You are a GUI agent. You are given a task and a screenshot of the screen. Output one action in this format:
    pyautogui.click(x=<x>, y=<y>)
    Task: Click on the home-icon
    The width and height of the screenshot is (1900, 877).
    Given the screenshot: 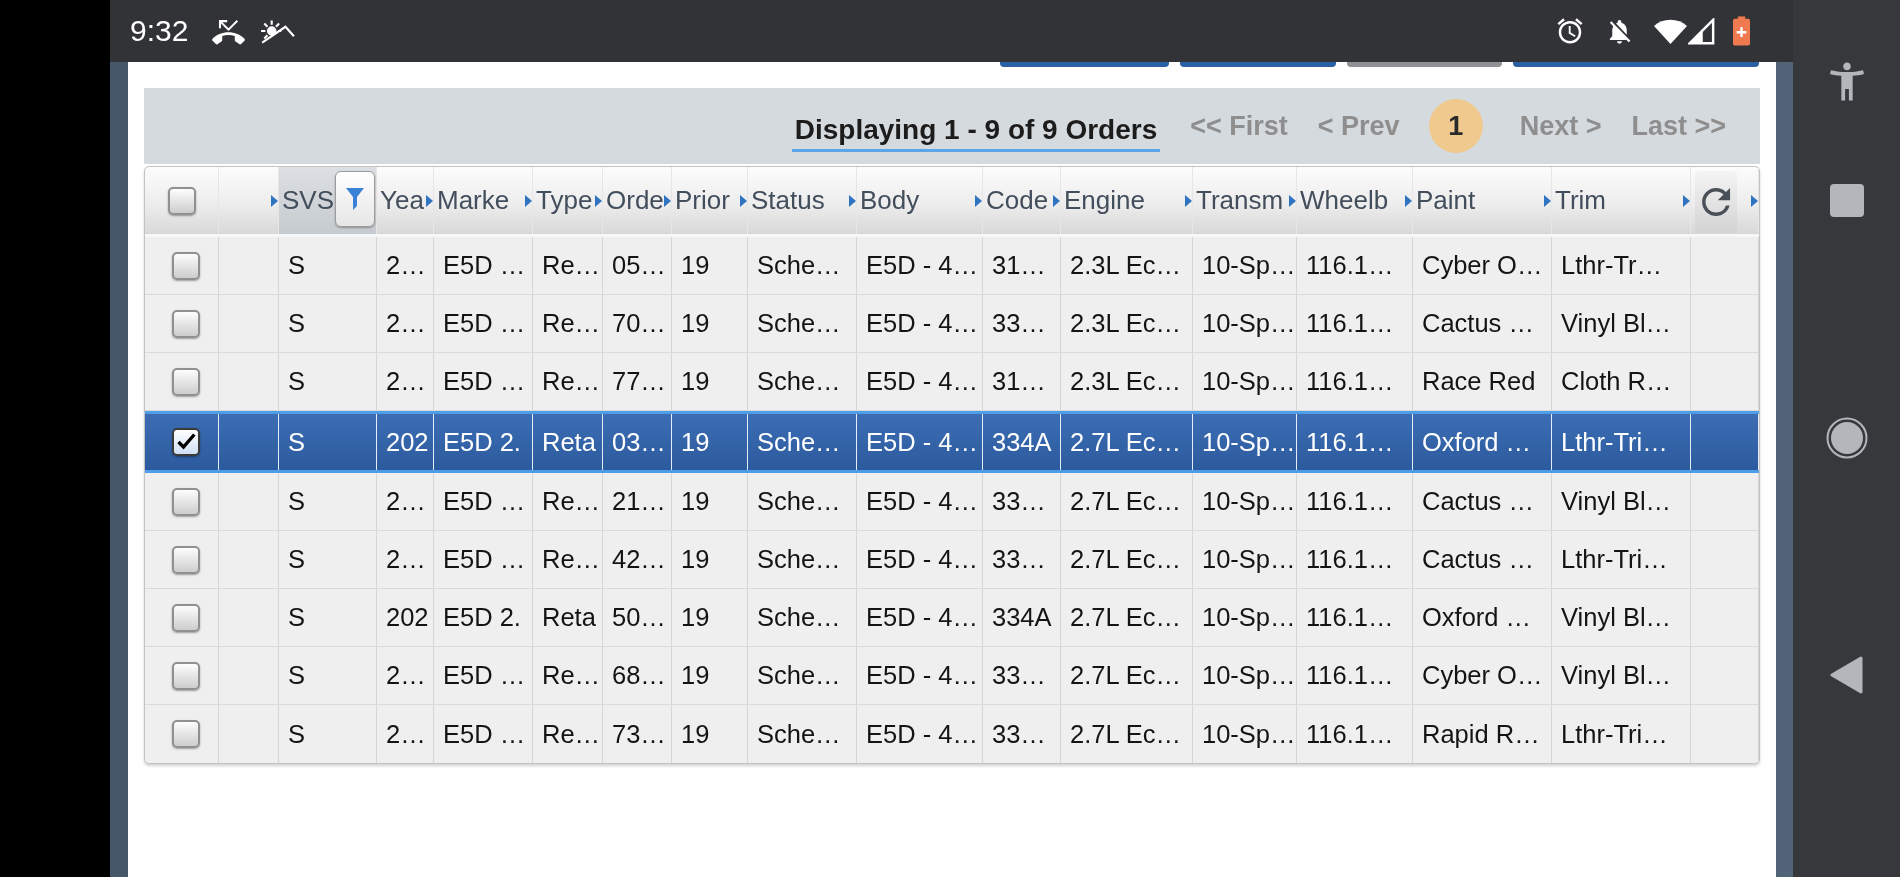 What is the action you would take?
    pyautogui.click(x=1846, y=438)
    